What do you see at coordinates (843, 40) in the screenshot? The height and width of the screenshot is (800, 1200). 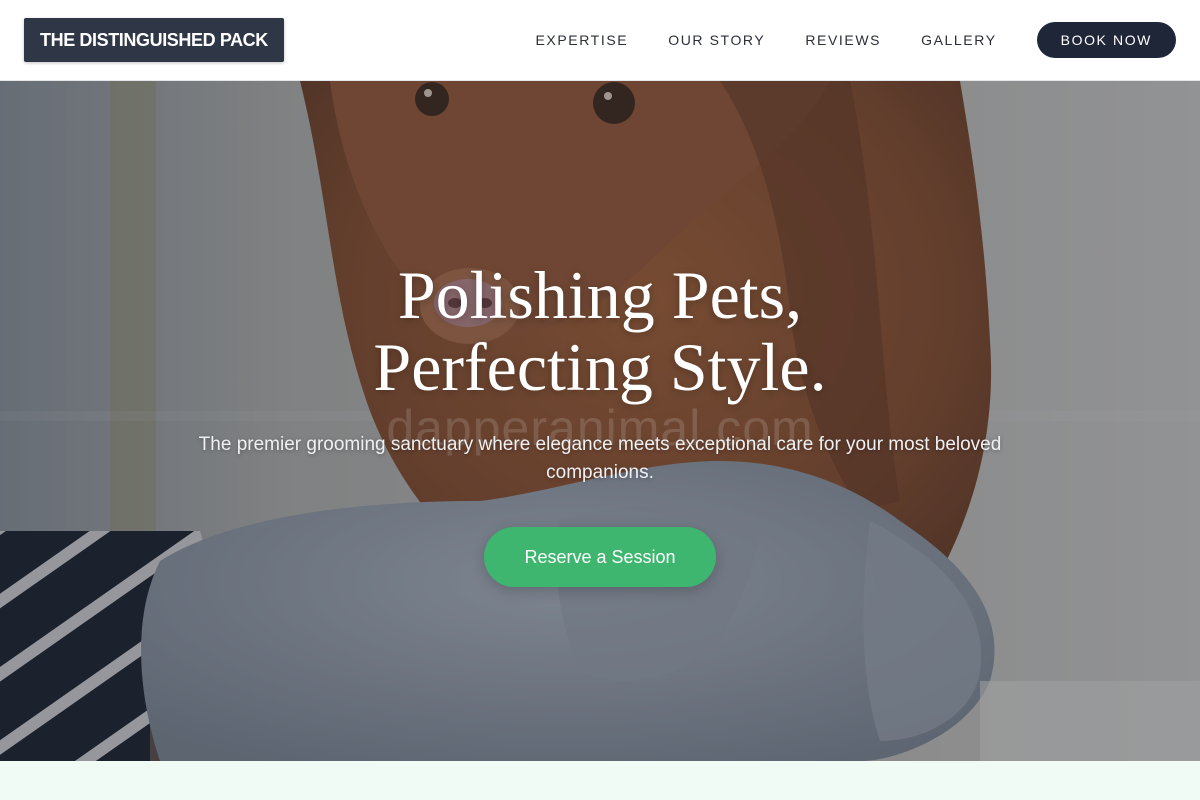 I see `nav-link-reviews: REVIEWS` at bounding box center [843, 40].